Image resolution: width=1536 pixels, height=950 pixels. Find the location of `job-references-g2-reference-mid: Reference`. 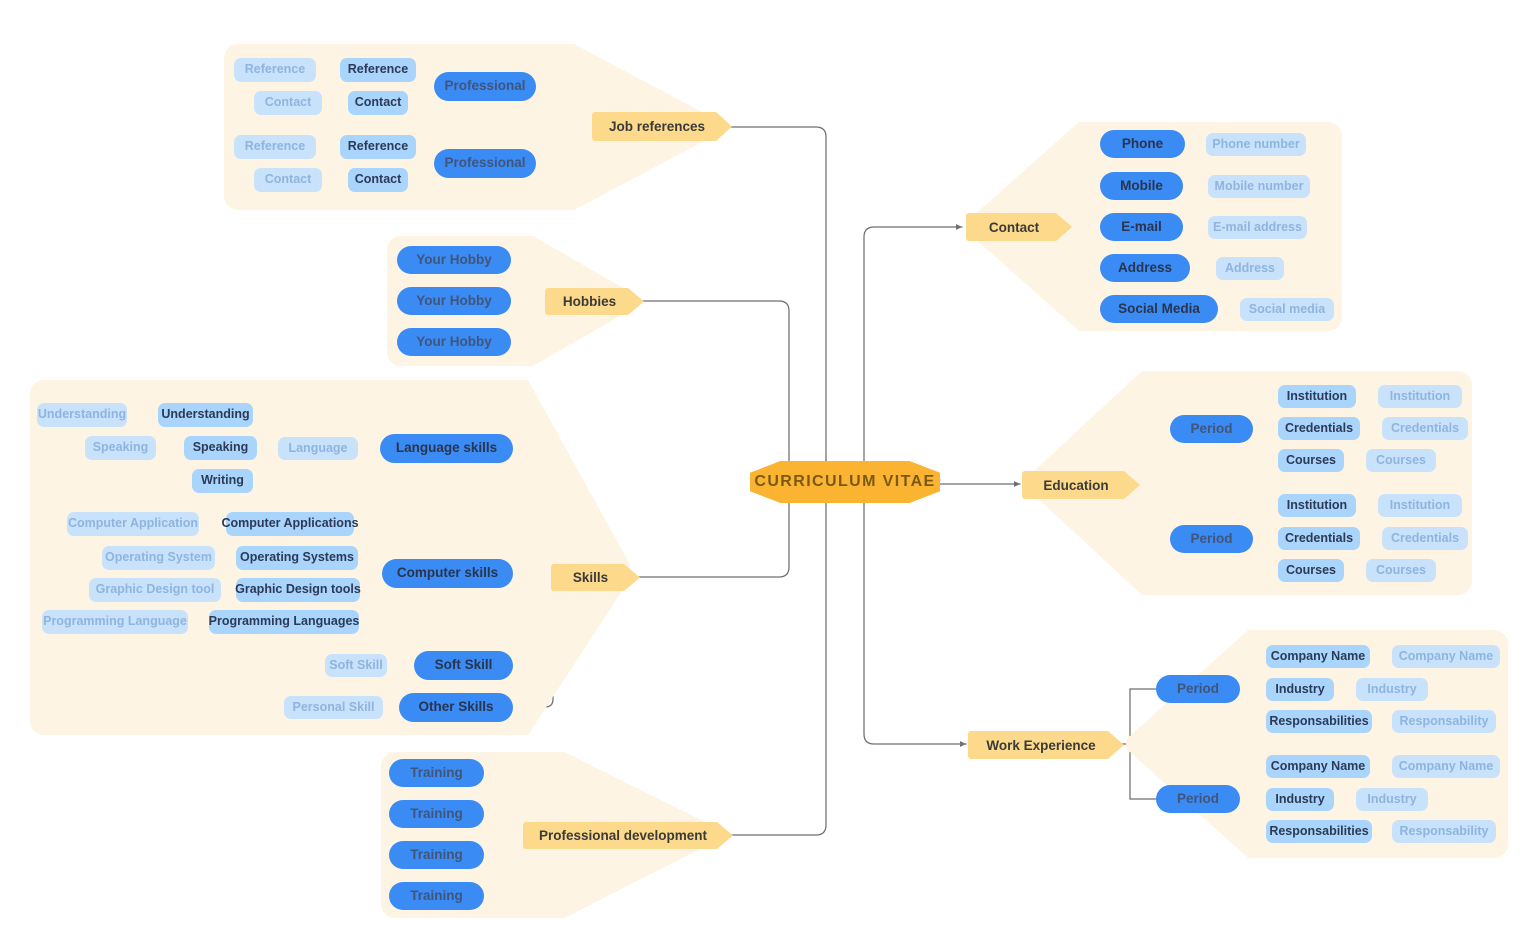

job-references-g2-reference-mid: Reference is located at coordinates (378, 147).